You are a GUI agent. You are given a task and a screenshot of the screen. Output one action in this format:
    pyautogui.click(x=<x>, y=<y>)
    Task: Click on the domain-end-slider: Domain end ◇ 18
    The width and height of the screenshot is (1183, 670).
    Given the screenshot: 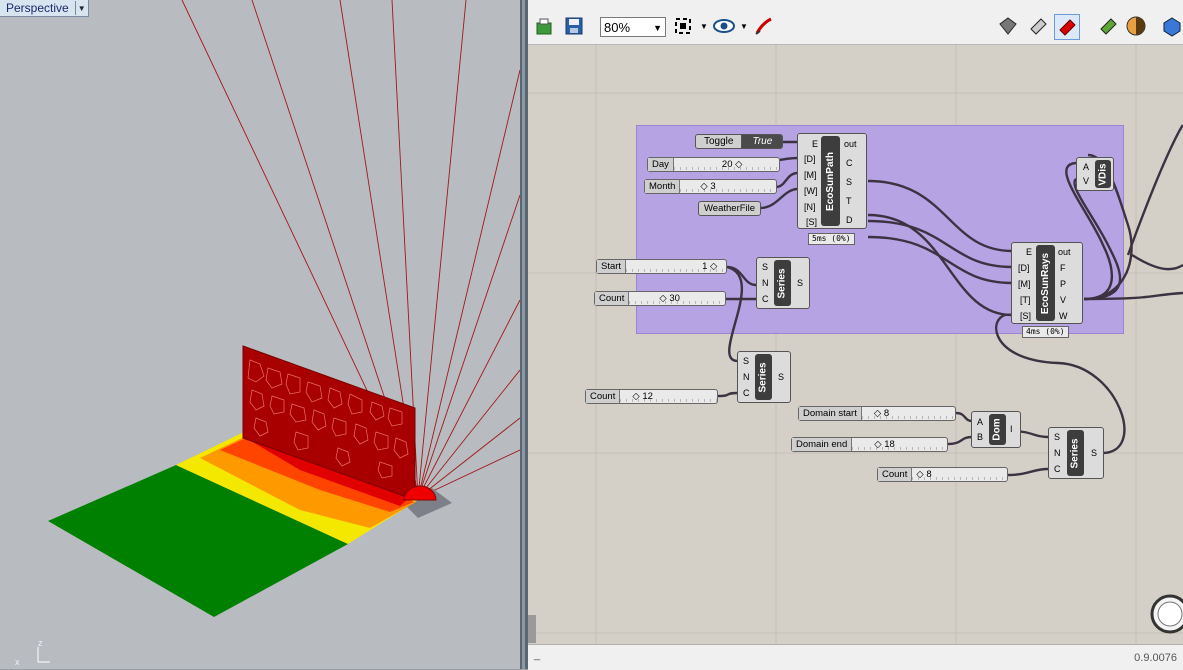 What is the action you would take?
    pyautogui.click(x=869, y=444)
    